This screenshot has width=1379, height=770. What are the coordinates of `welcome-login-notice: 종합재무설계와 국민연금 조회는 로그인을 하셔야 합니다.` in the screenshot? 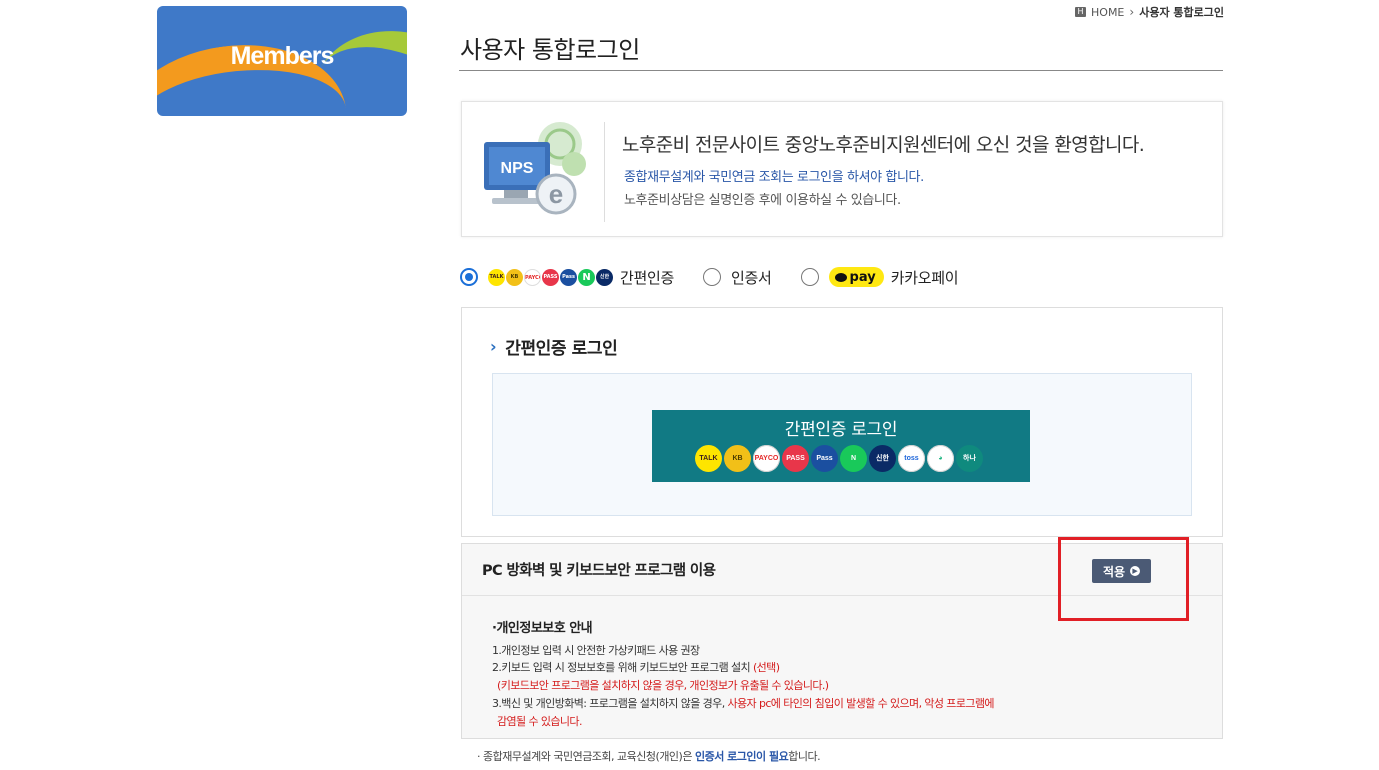 It's located at (774, 177).